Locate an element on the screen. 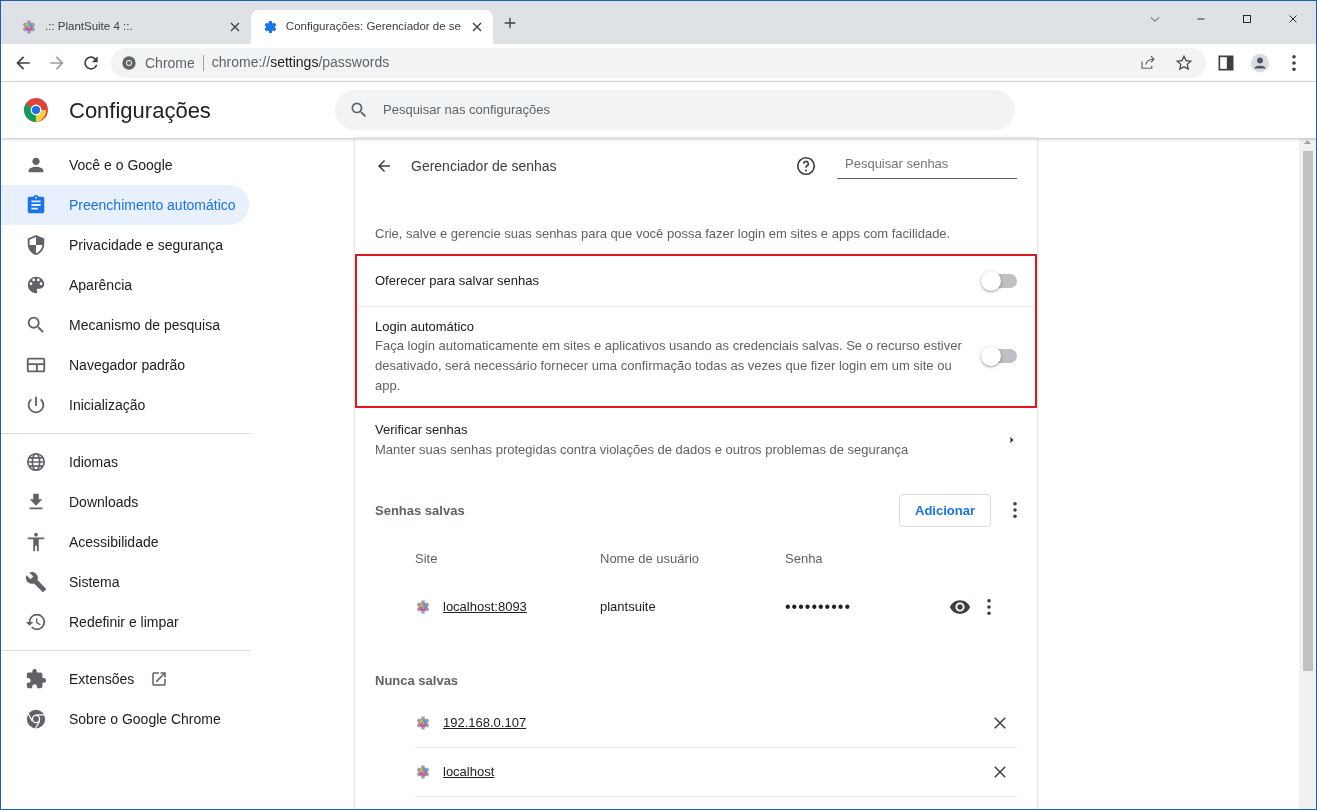 The height and width of the screenshot is (810, 1317). sidebar-item: Redefinir e limpar is located at coordinates (125, 622).